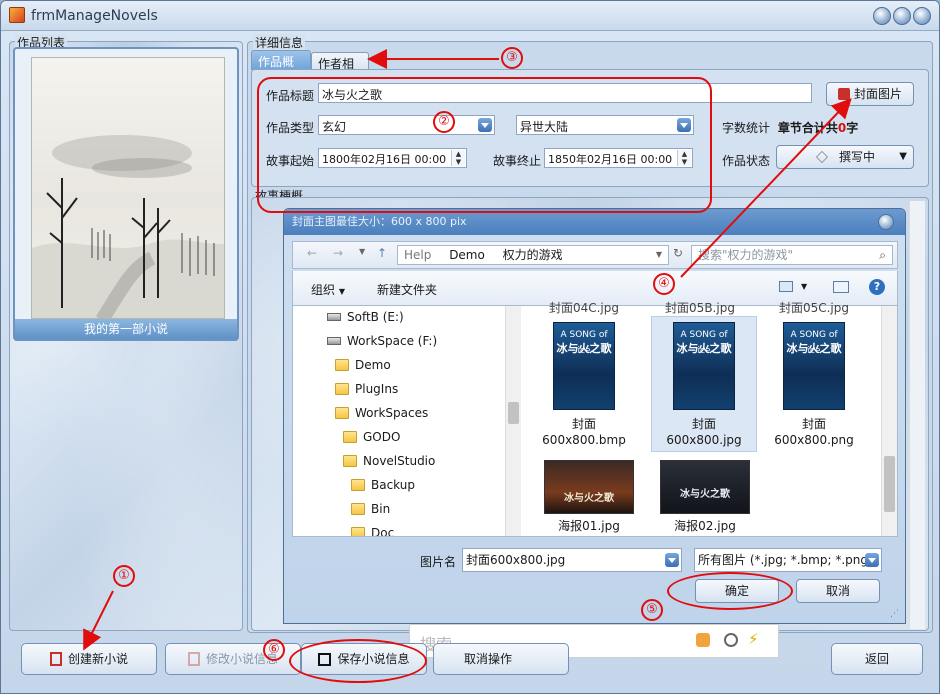  I want to click on dialog-nav-bar: ← → ▼ ↑ Help Demo 权力的游戏 ▼ ↻ 搜索"权力的游戏" ⌕, so click(595, 255).